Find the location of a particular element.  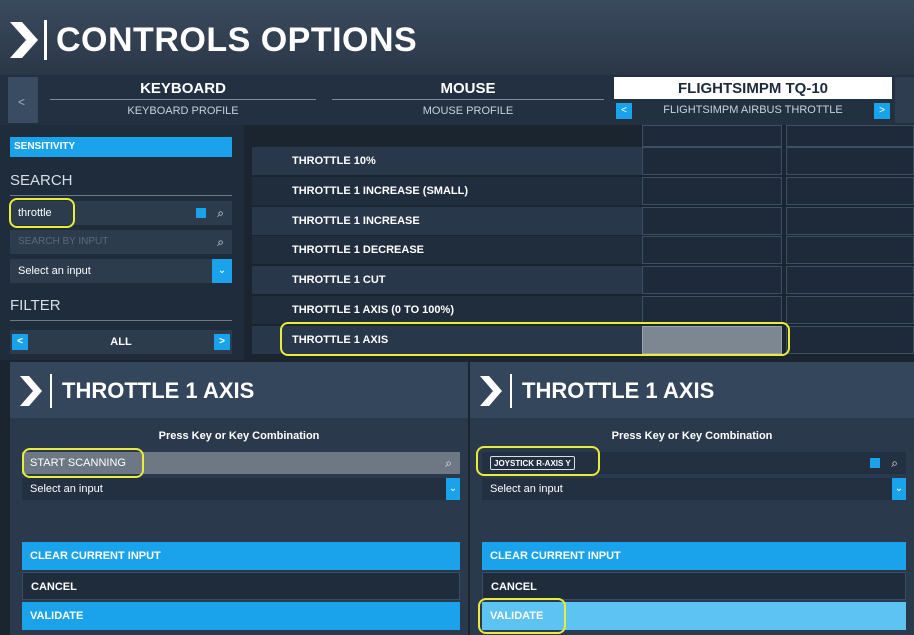

tab-mouse: MOUSE MOUSE PROFILE is located at coordinates (468, 100).